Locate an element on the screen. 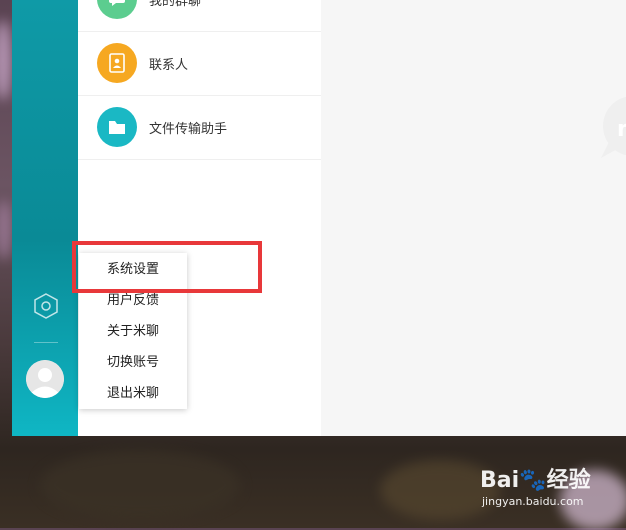 This screenshot has height=530, width=626. menu-item-about: 关于米聊 is located at coordinates (133, 331).